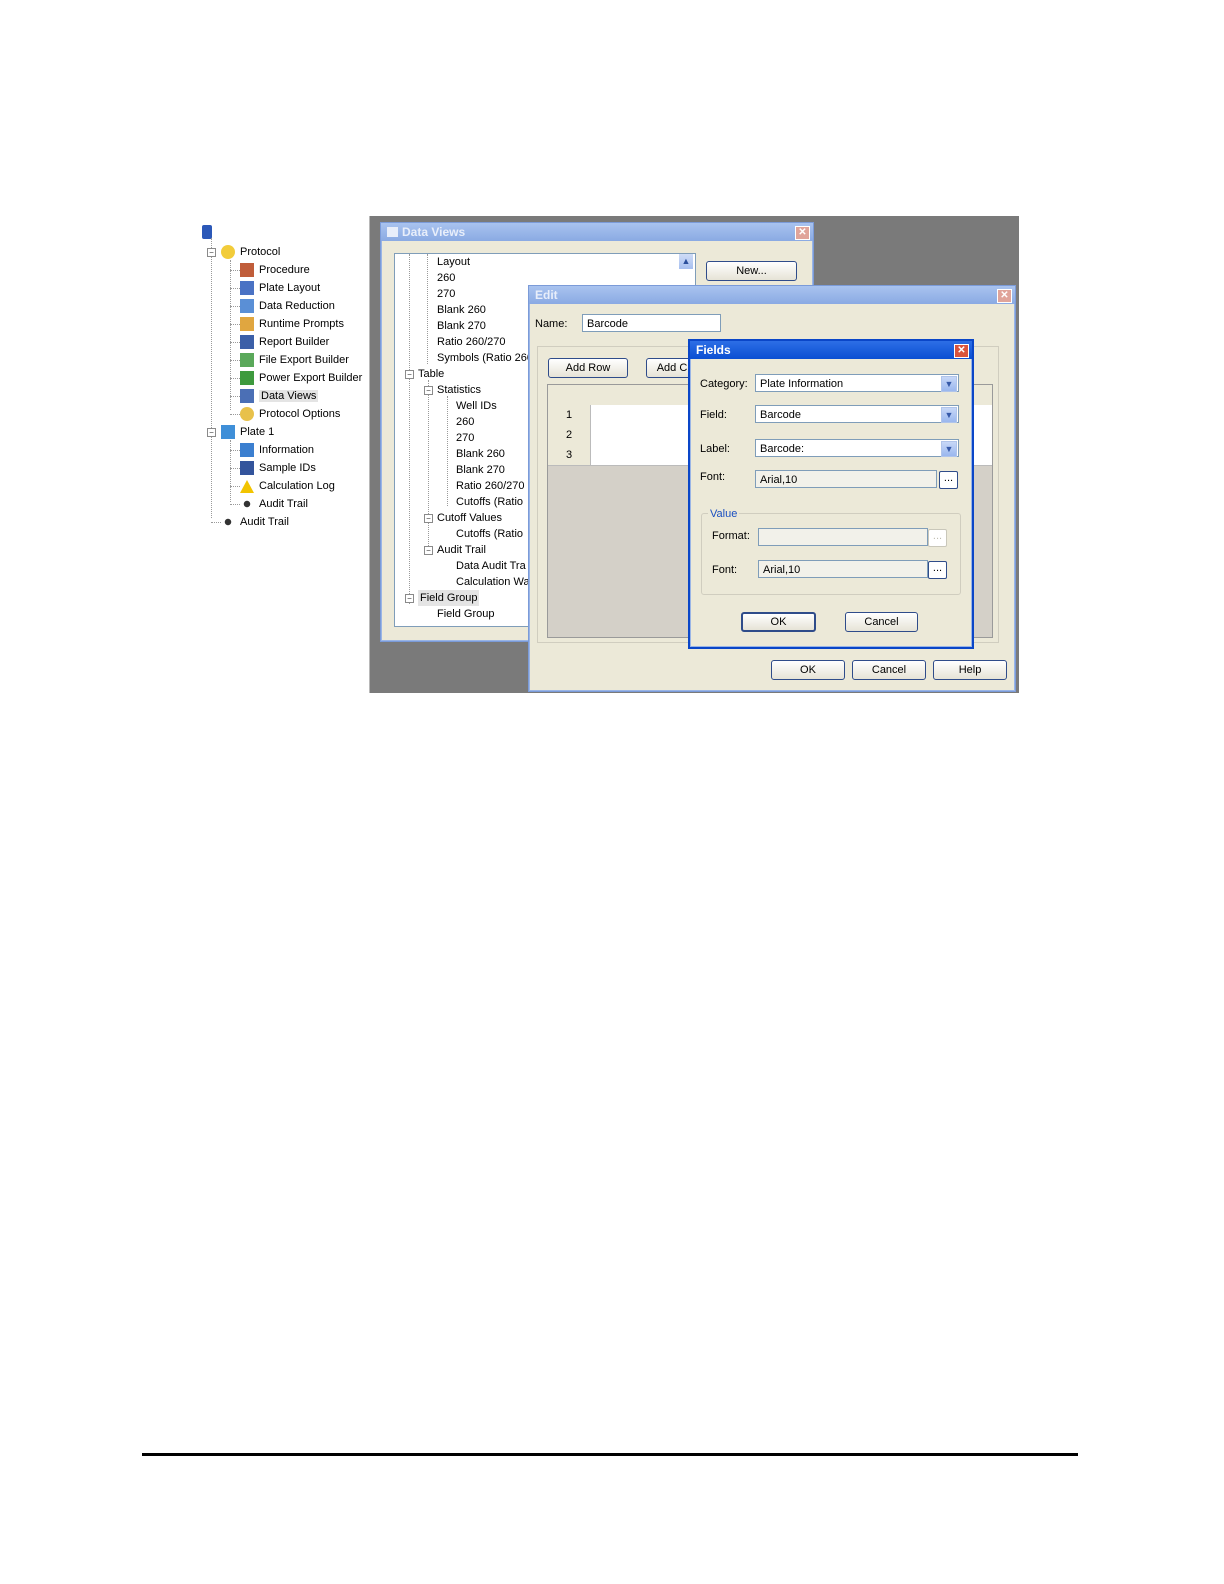 Image resolution: width=1224 pixels, height=1584 pixels. What do you see at coordinates (284, 270) in the screenshot?
I see `tree-label: Procedure` at bounding box center [284, 270].